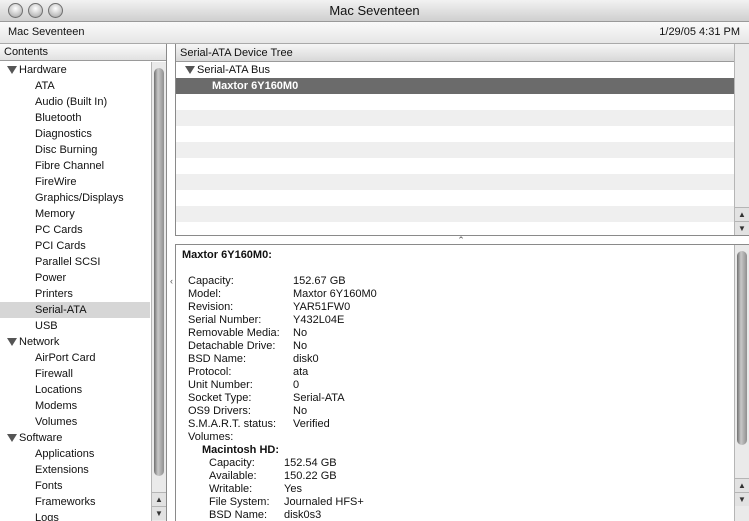 This screenshot has height=521, width=749. Describe the element at coordinates (75, 230) in the screenshot. I see `sidebar-item-pc-cards: PC Cards` at that location.